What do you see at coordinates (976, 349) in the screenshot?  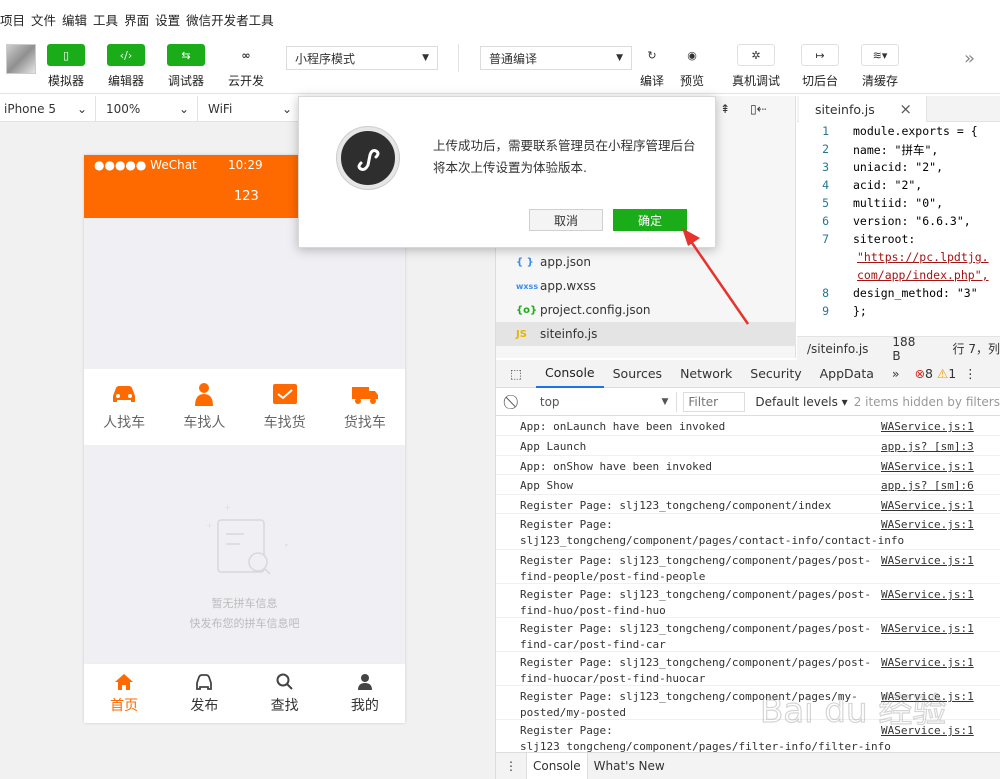 I see `status-position: 行 7，列` at bounding box center [976, 349].